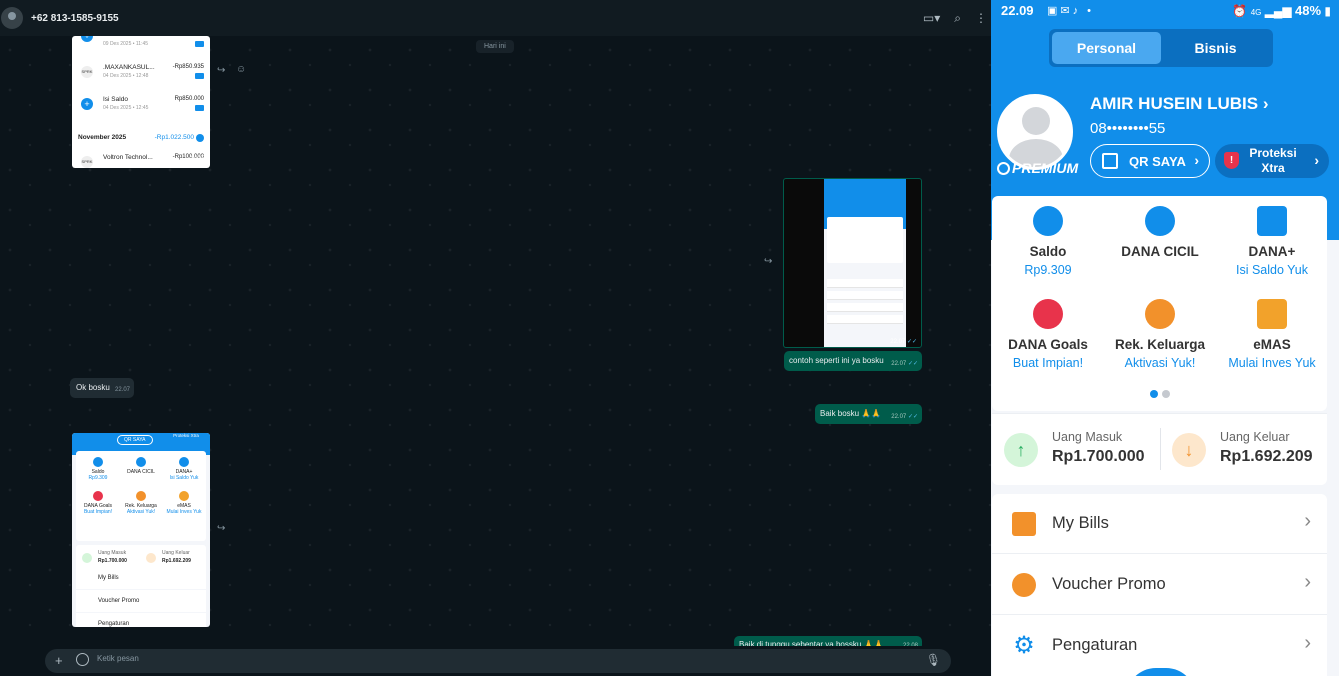  Describe the element at coordinates (141, 620) in the screenshot. I see `menu-item: Pengaturan` at that location.